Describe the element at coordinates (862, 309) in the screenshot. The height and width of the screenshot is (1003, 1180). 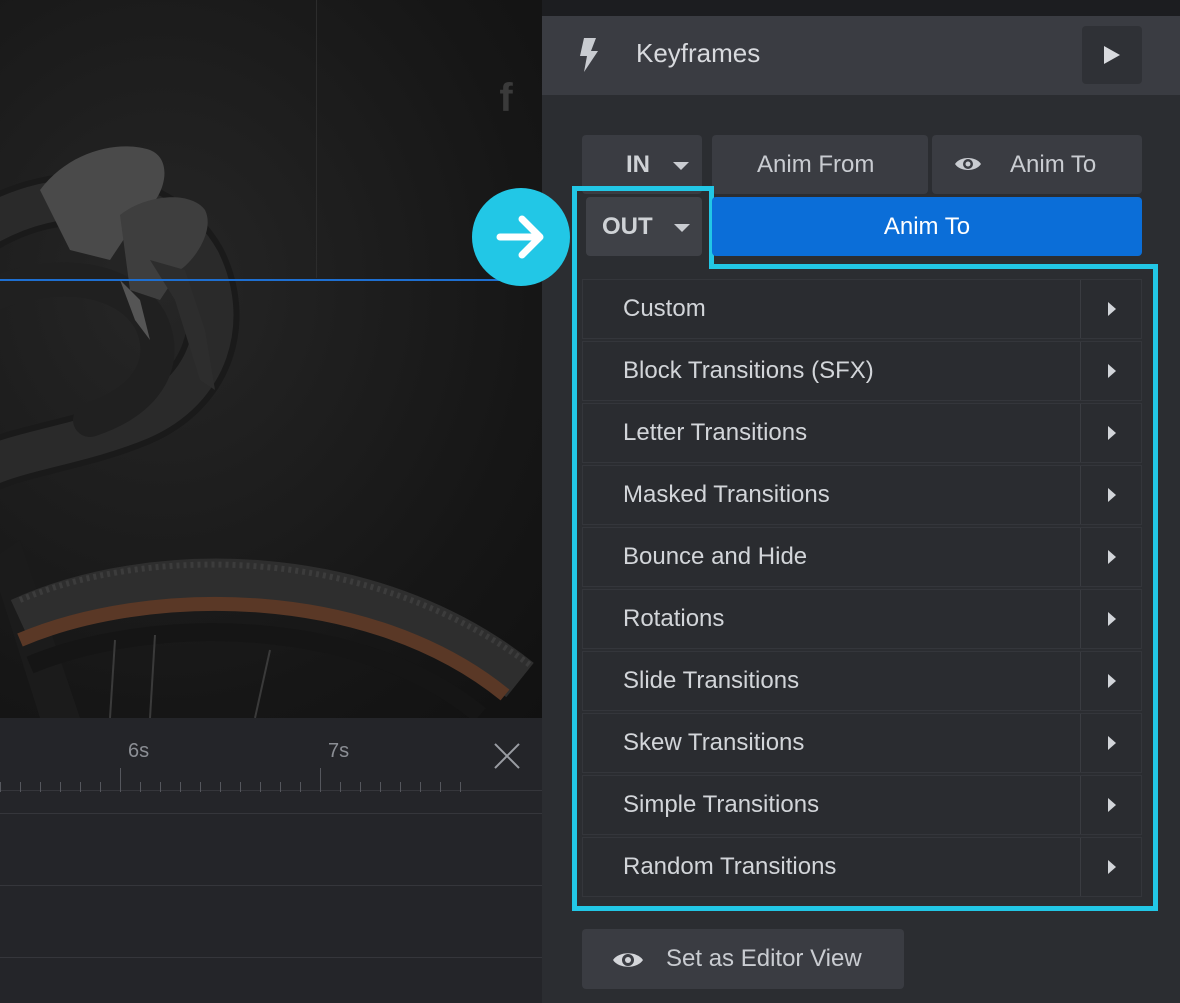
I see `menu-item-custom: Custom` at that location.